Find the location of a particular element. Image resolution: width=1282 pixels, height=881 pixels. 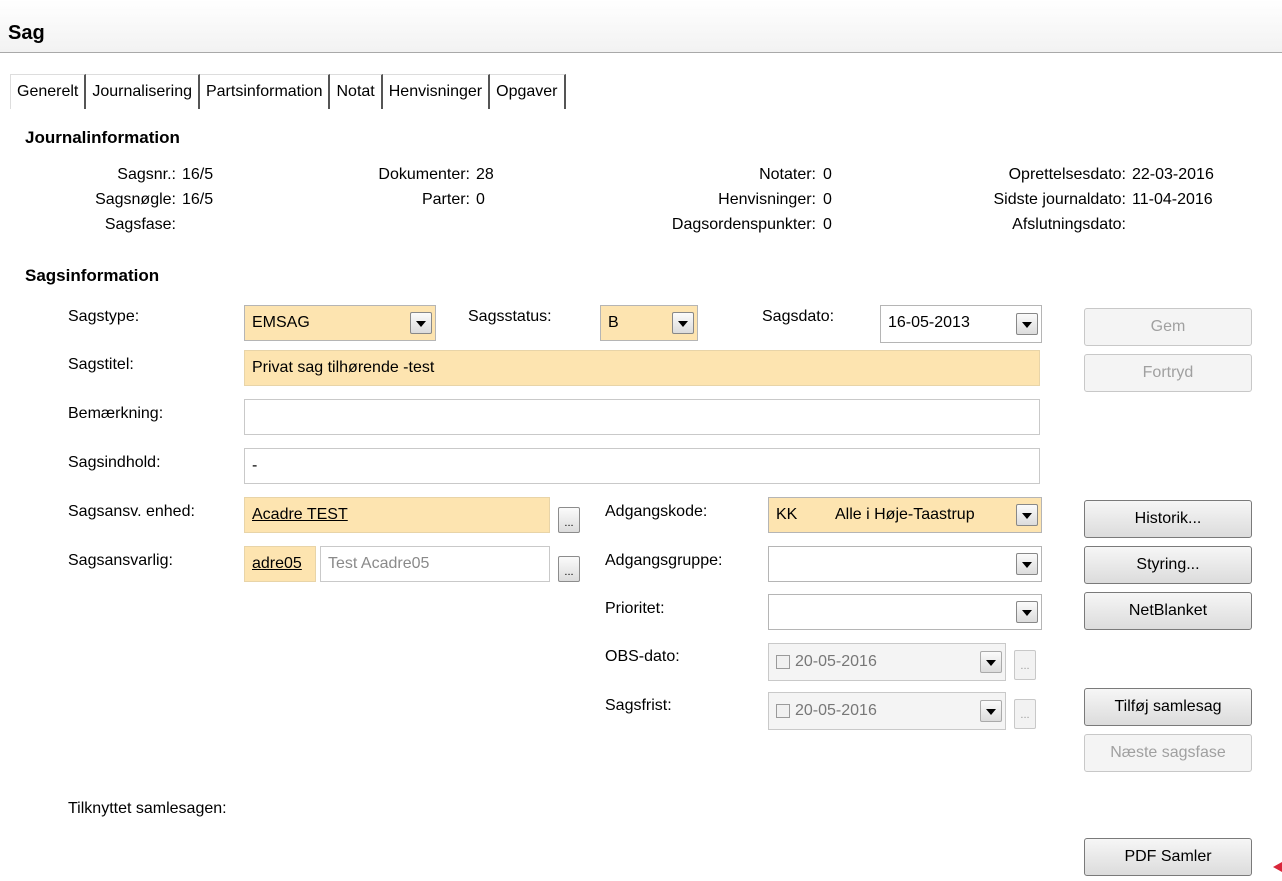

adgangsgruppe-label: Adgangsgruppe: is located at coordinates (664, 560).